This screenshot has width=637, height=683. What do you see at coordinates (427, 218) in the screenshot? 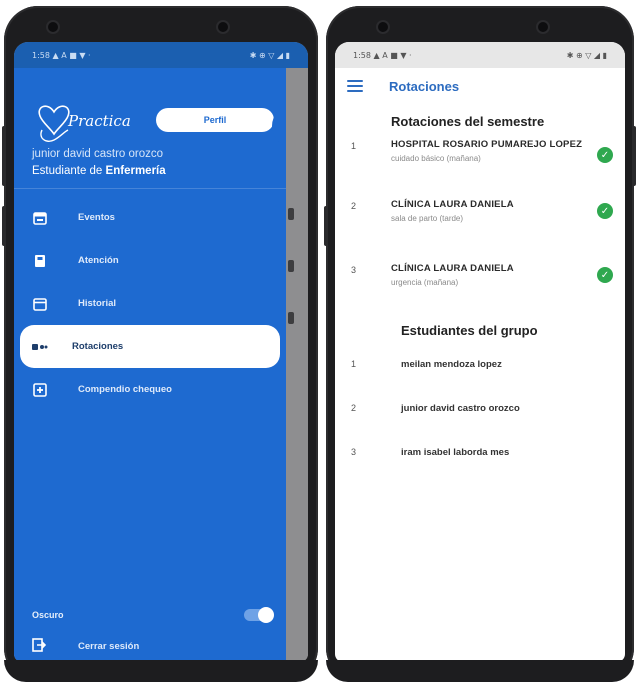
I see `rotation-detail: sala de parto (tarde)` at bounding box center [427, 218].